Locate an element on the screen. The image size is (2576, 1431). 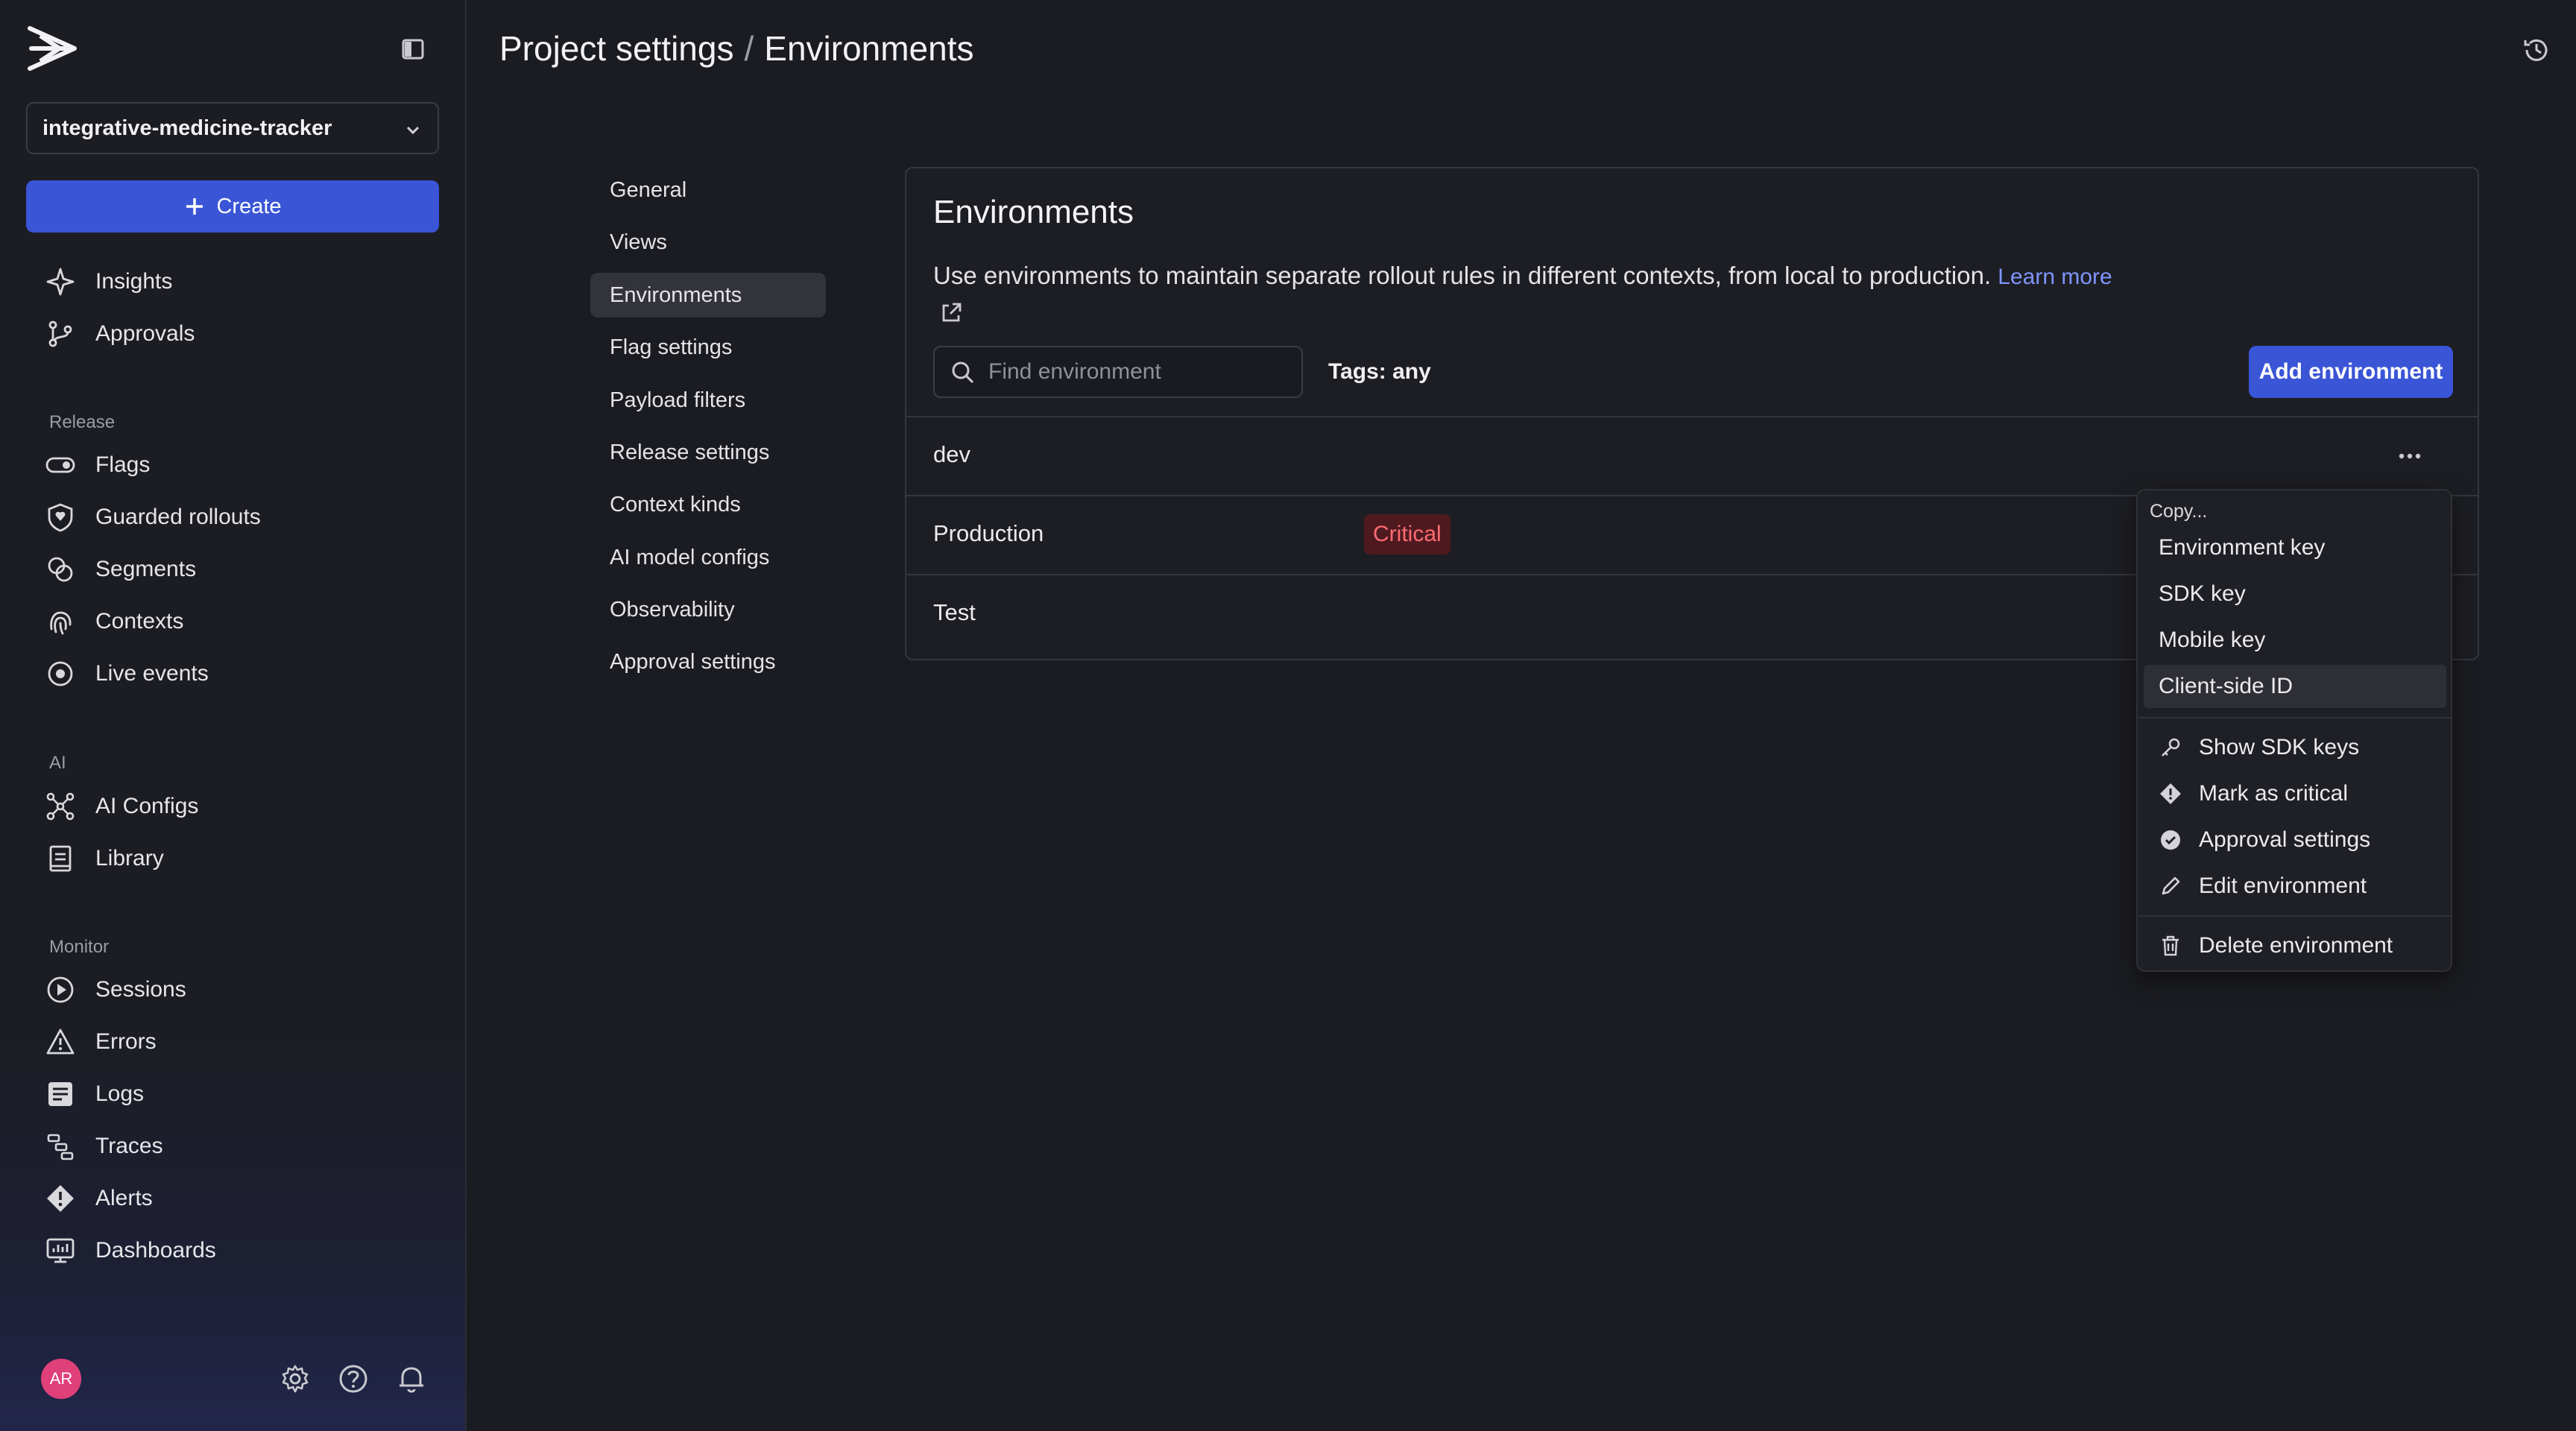
sidebar-item-label: Live events is located at coordinates (152, 674).